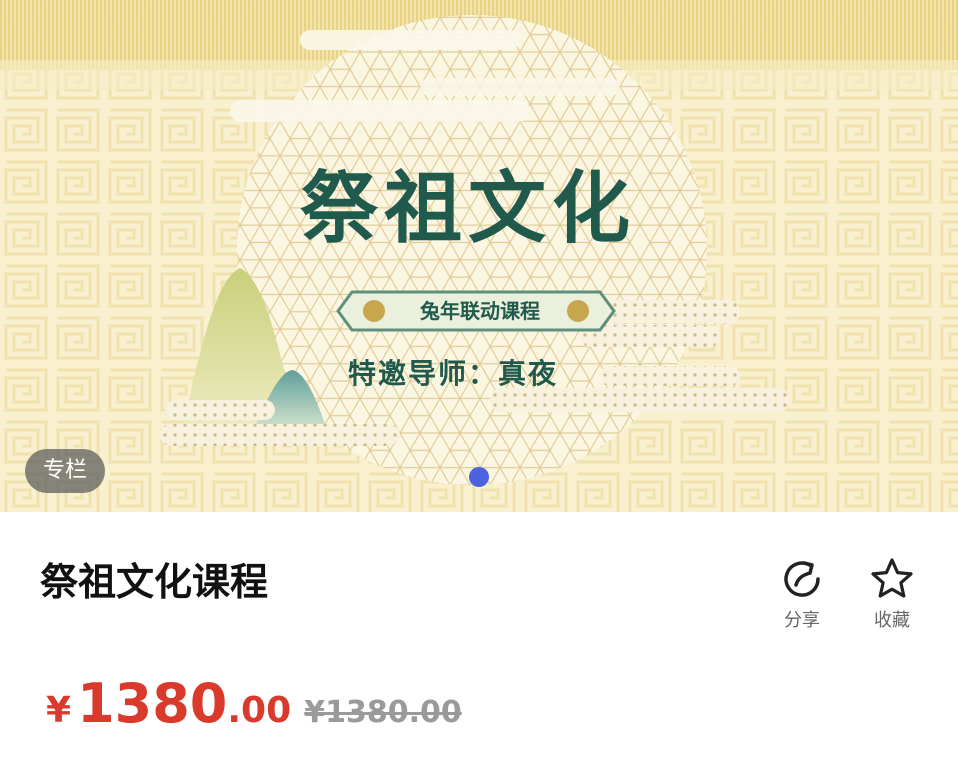 This screenshot has width=958, height=784. I want to click on current-price: ¥1380.00, so click(168, 703).